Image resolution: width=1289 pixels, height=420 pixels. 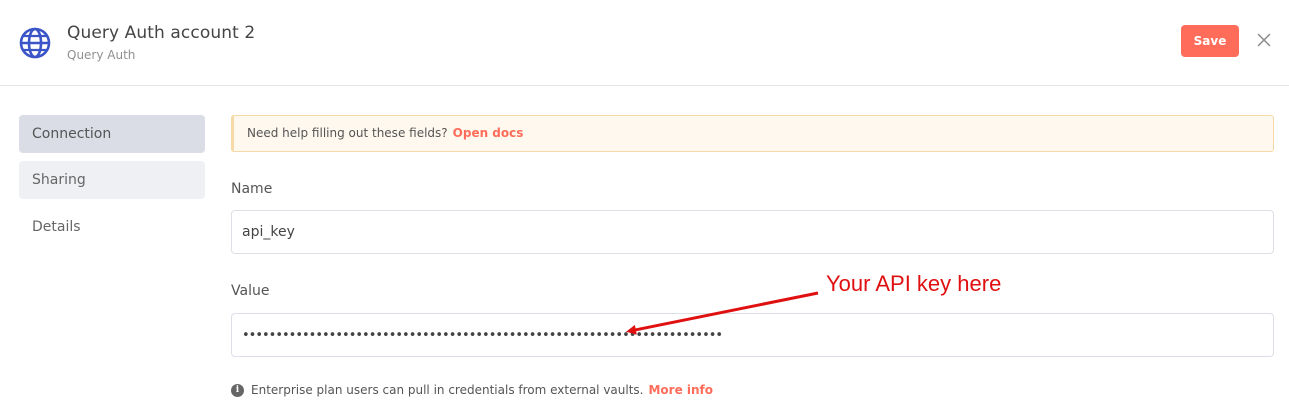 What do you see at coordinates (112, 227) in the screenshot?
I see `sidebar-item-details: Details` at bounding box center [112, 227].